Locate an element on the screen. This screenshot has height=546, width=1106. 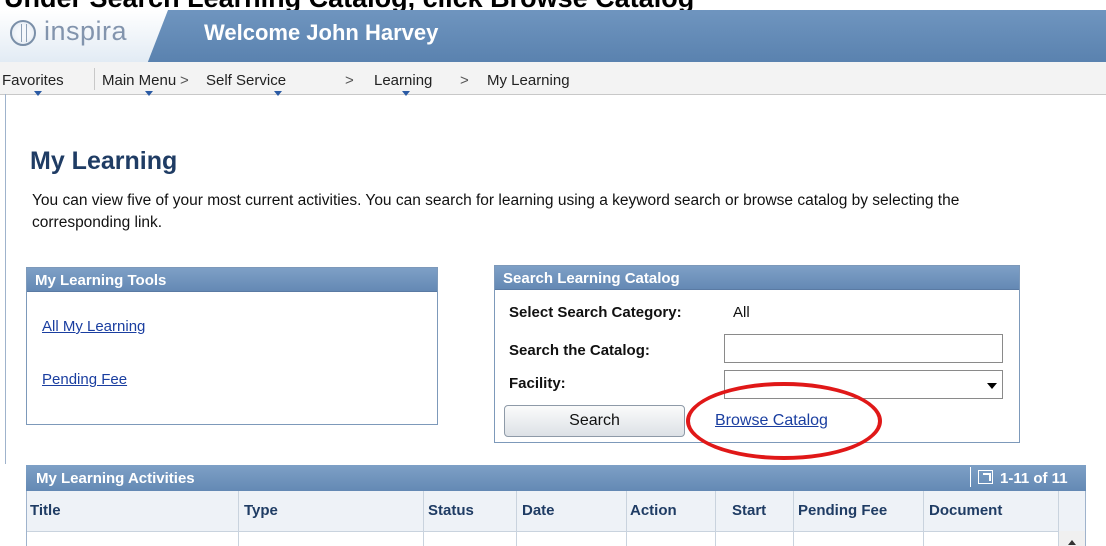
logo-text: inspira is located at coordinates (86, 31).